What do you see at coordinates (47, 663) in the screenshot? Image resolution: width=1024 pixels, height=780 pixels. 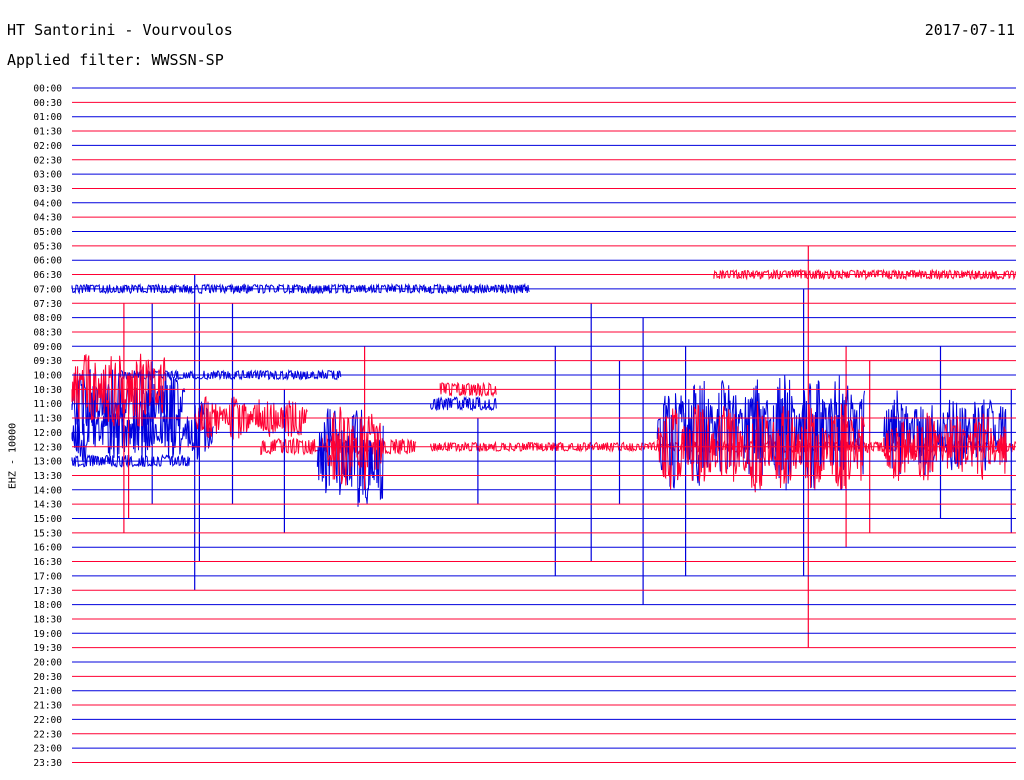 I see `row-label-20:00: 20:00` at bounding box center [47, 663].